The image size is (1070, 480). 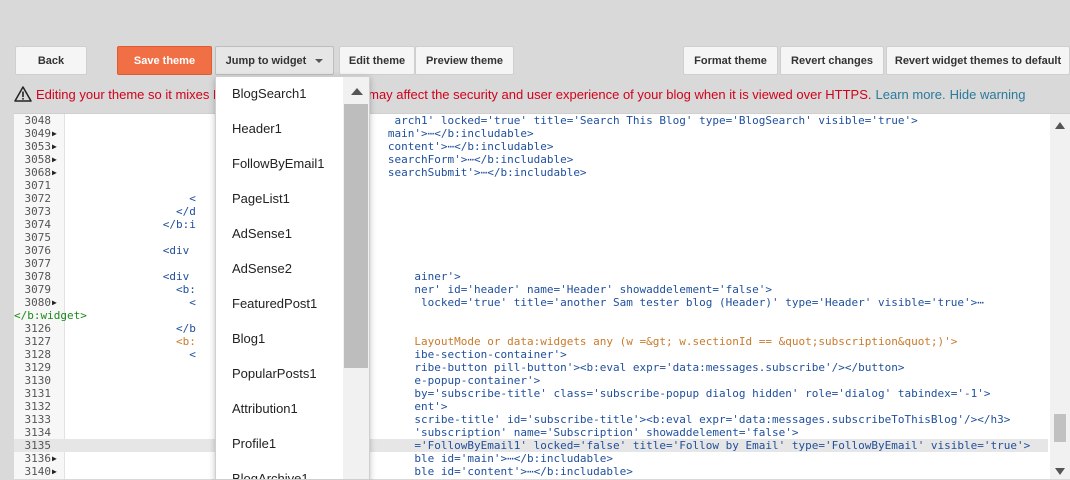 I want to click on line-number: 3128, so click(x=38, y=354).